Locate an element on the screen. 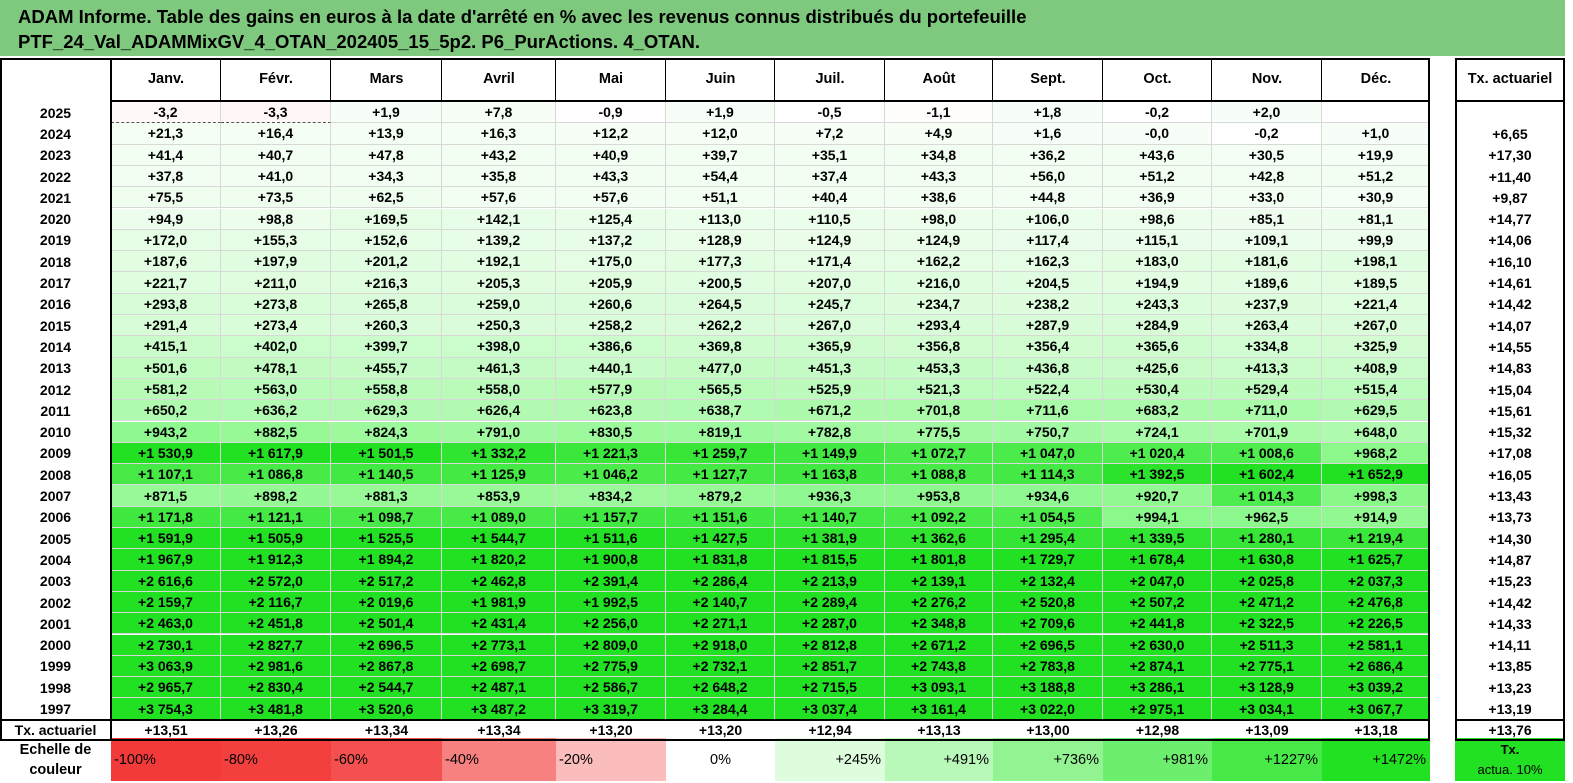 The height and width of the screenshot is (783, 1573). rate-cell: +15,04 is located at coordinates (1510, 389).